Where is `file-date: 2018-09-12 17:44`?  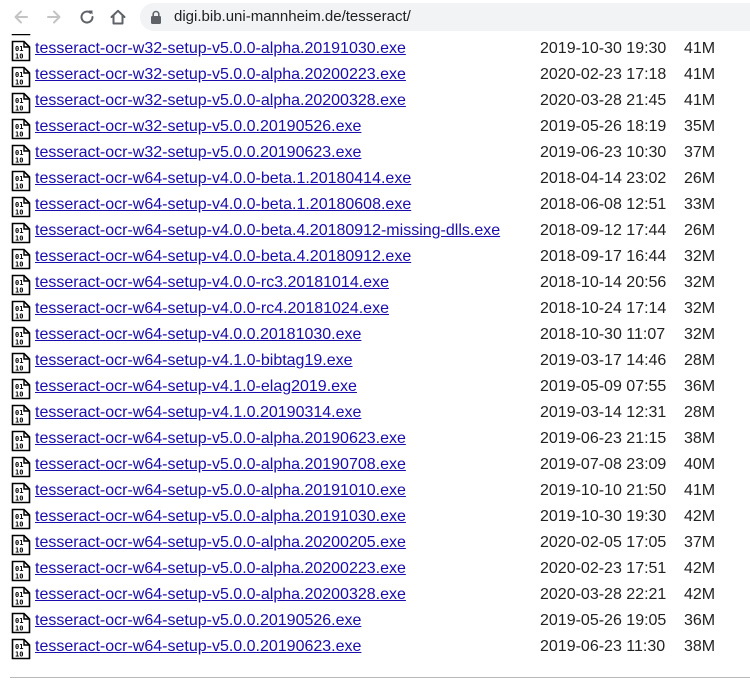
file-date: 2018-09-12 17:44 is located at coordinates (603, 230).